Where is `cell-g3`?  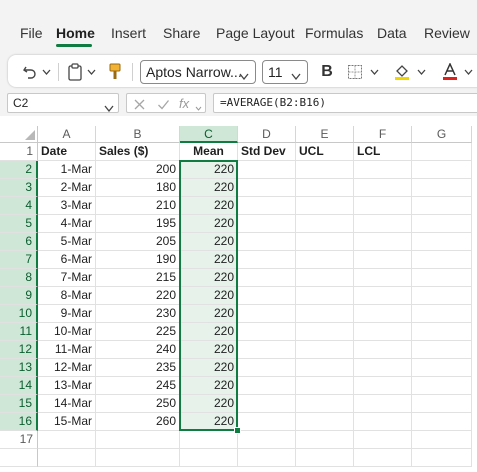
cell-g3 is located at coordinates (442, 188).